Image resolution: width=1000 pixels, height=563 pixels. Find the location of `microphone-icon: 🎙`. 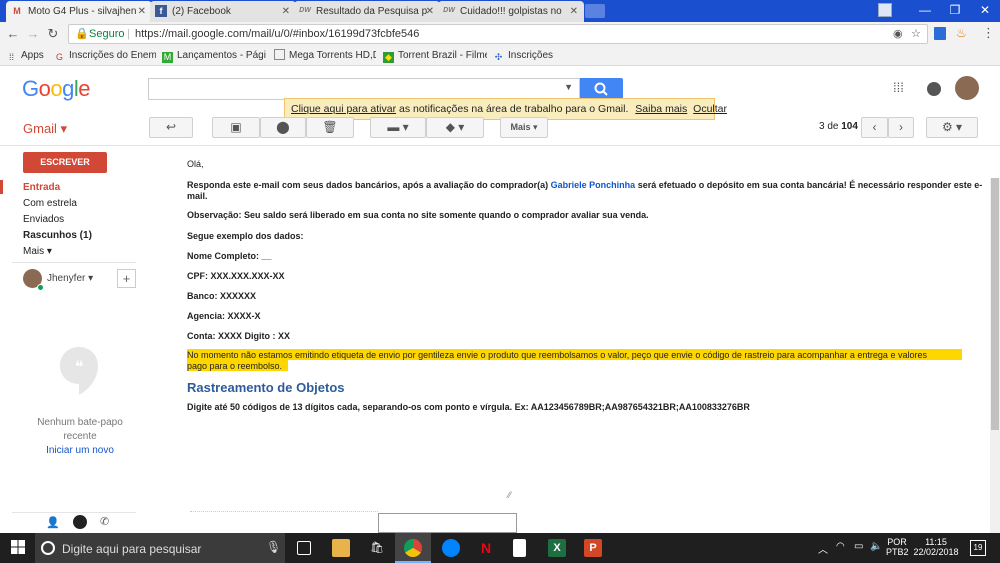

microphone-icon: 🎙 is located at coordinates (273, 547).